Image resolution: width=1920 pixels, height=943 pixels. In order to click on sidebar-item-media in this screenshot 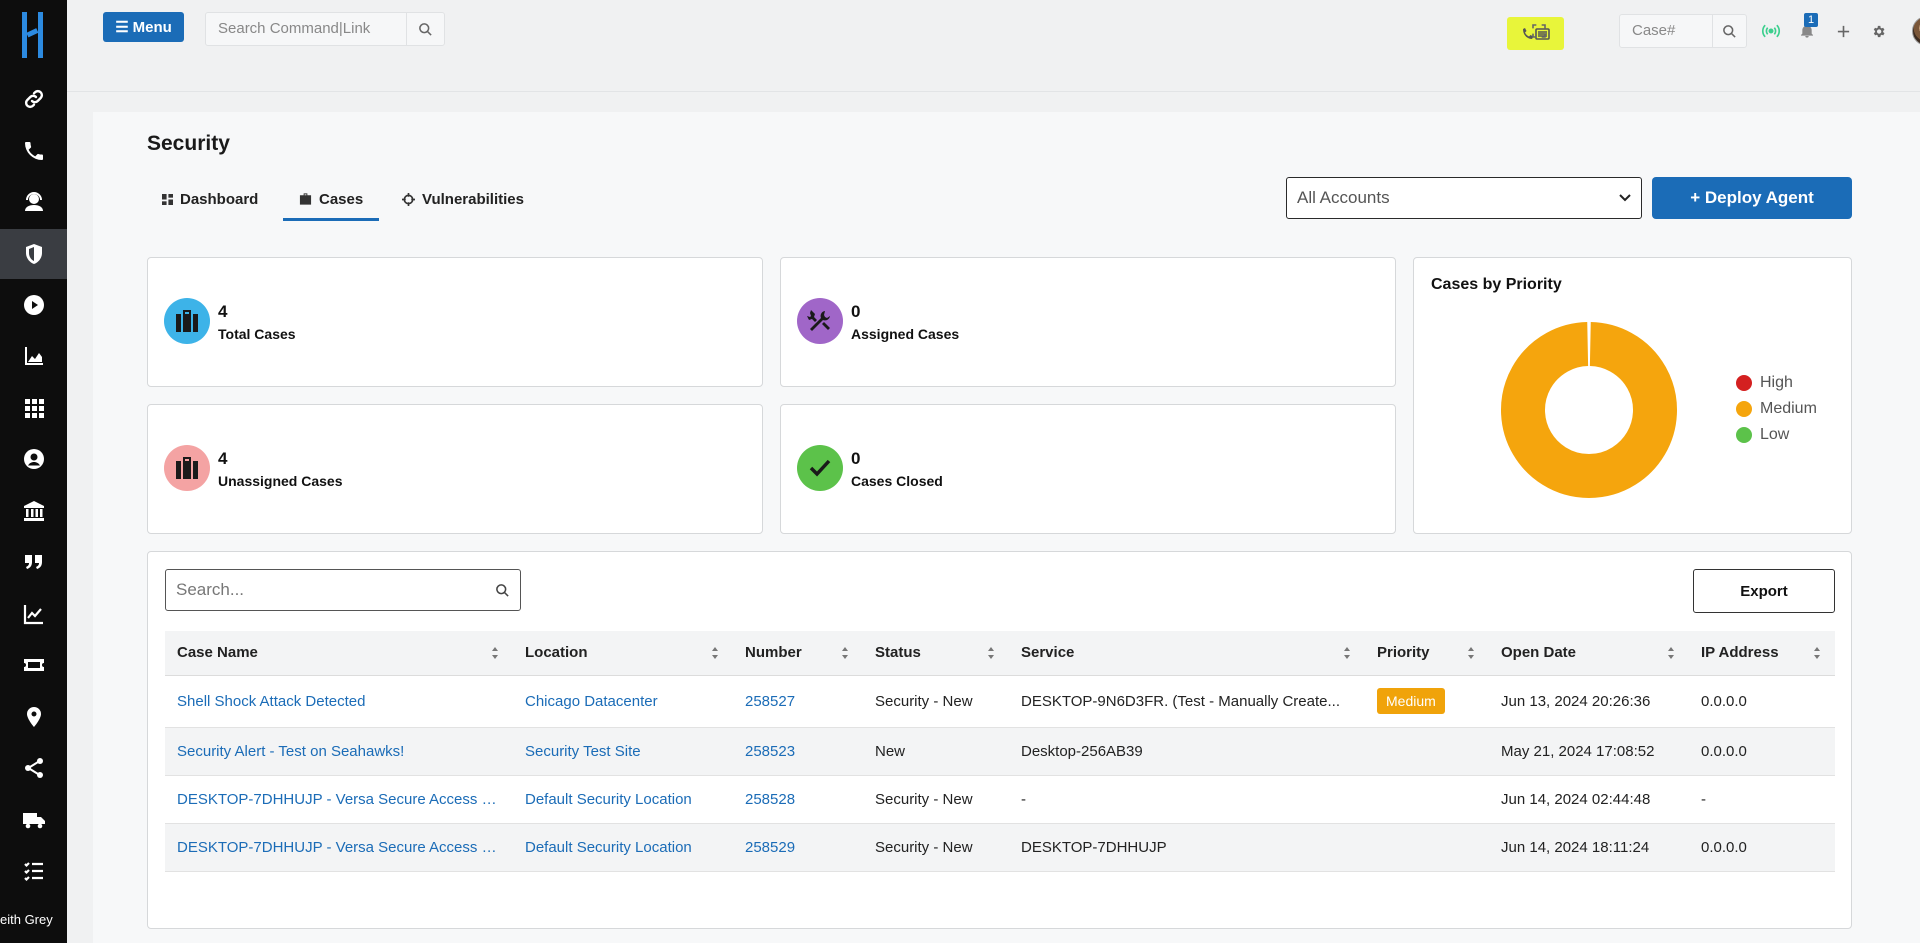, I will do `click(33, 305)`.